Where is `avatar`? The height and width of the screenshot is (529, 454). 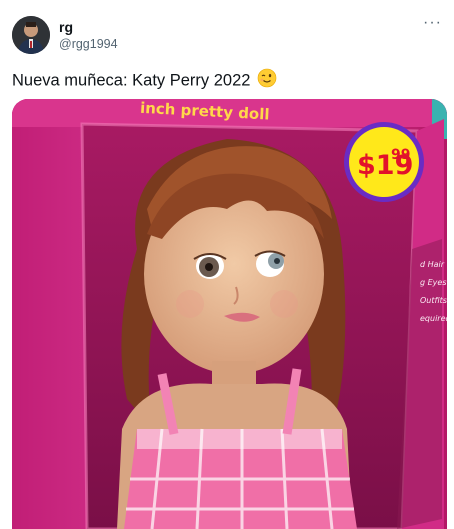
avatar is located at coordinates (31, 35).